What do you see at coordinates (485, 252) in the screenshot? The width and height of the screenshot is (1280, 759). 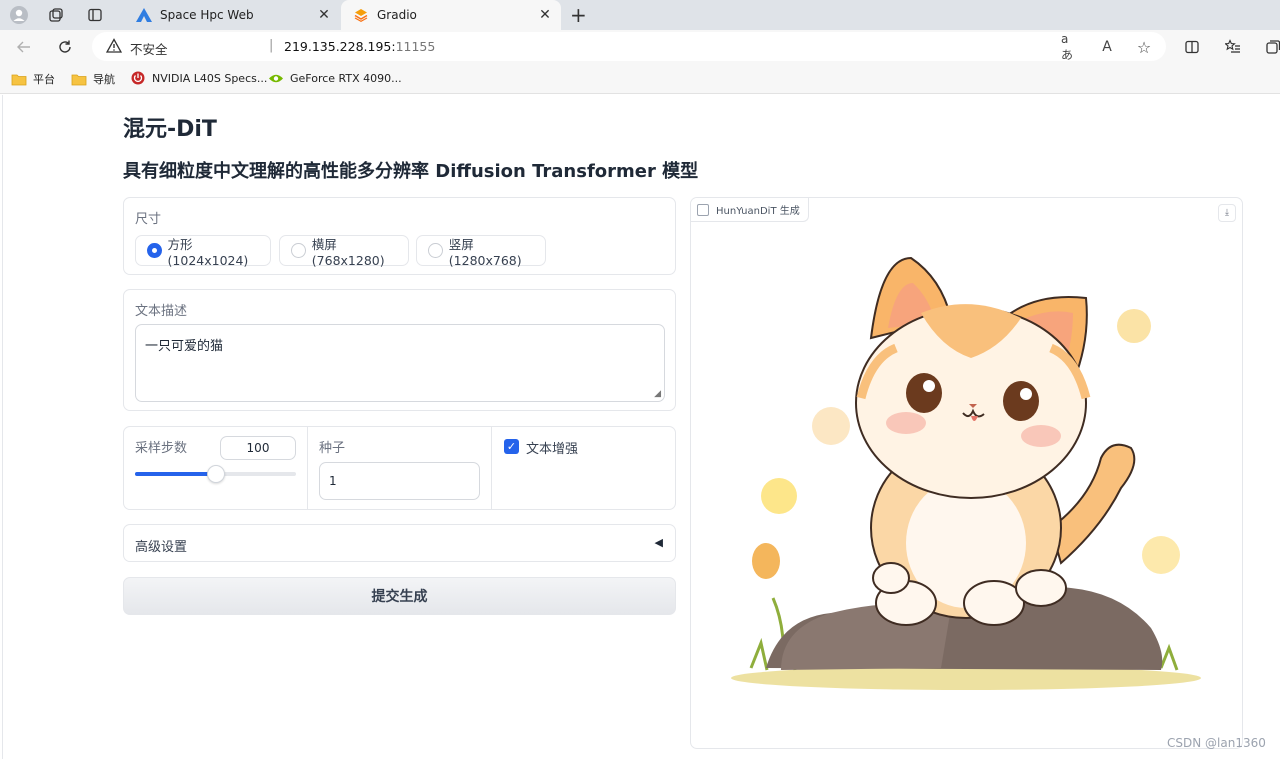 I see `radio-label: 竖屏(1280x768)` at bounding box center [485, 252].